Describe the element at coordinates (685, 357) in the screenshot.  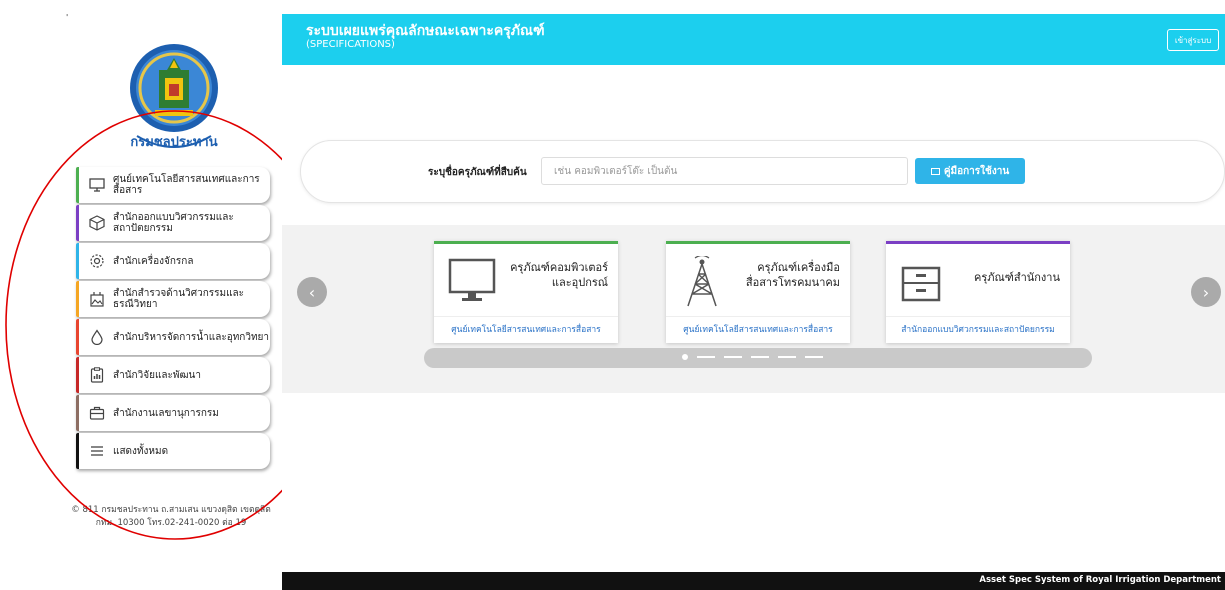
I see `pagination-dot-active` at that location.